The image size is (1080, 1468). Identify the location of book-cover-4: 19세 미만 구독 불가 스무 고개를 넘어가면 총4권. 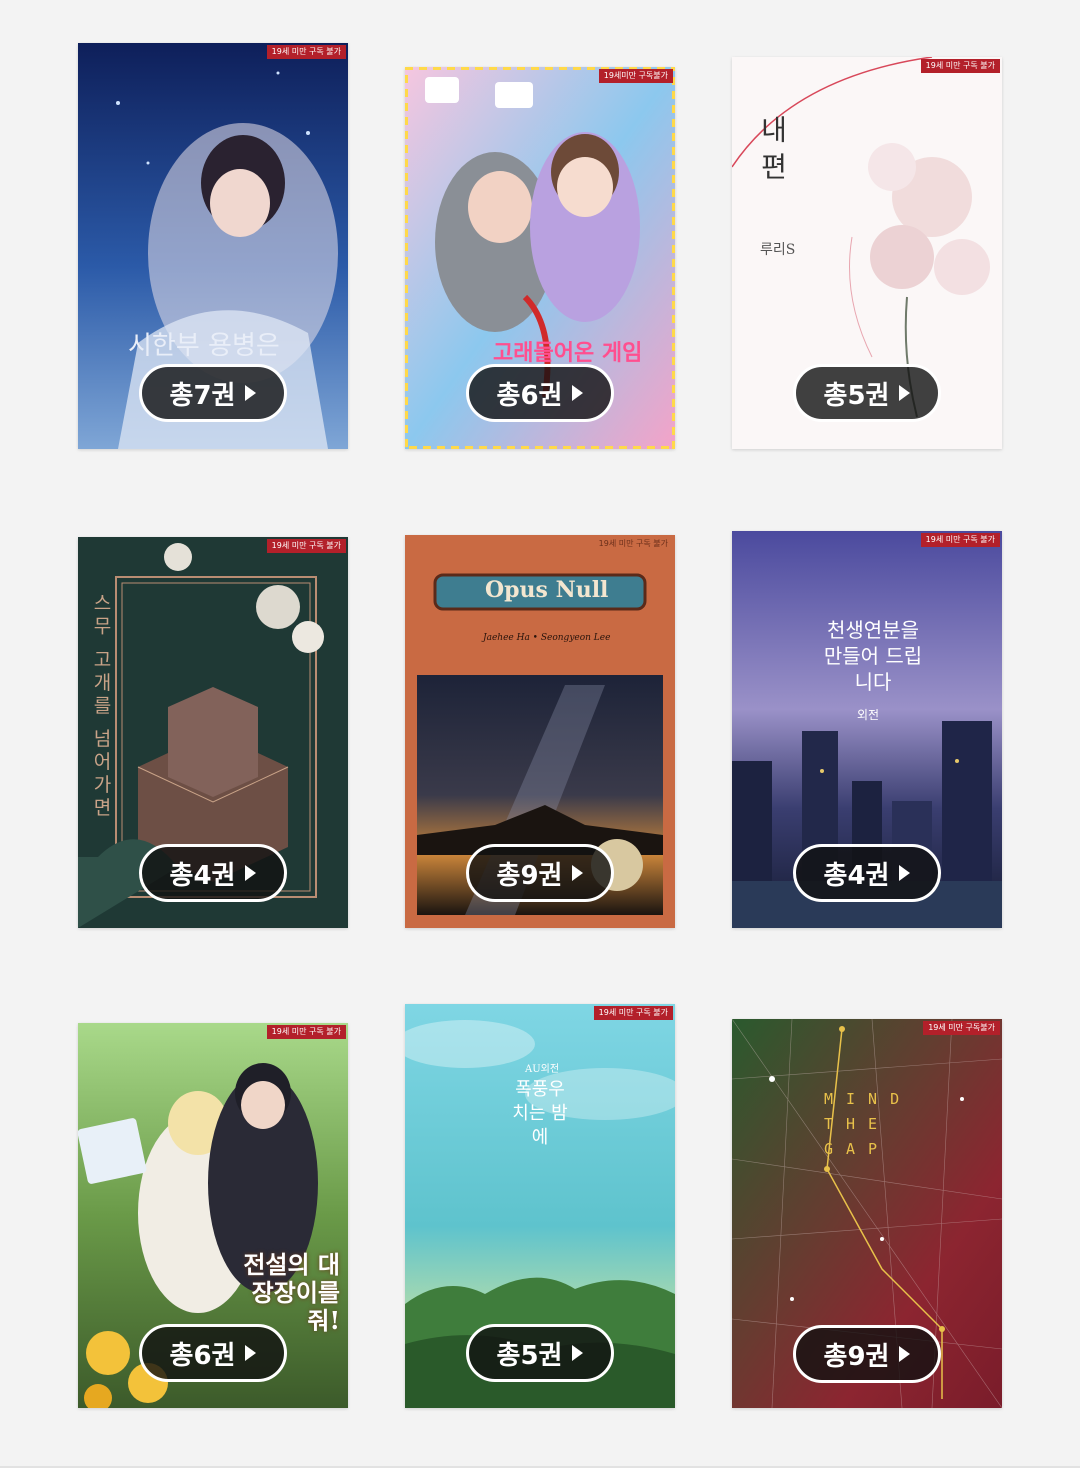
(213, 732).